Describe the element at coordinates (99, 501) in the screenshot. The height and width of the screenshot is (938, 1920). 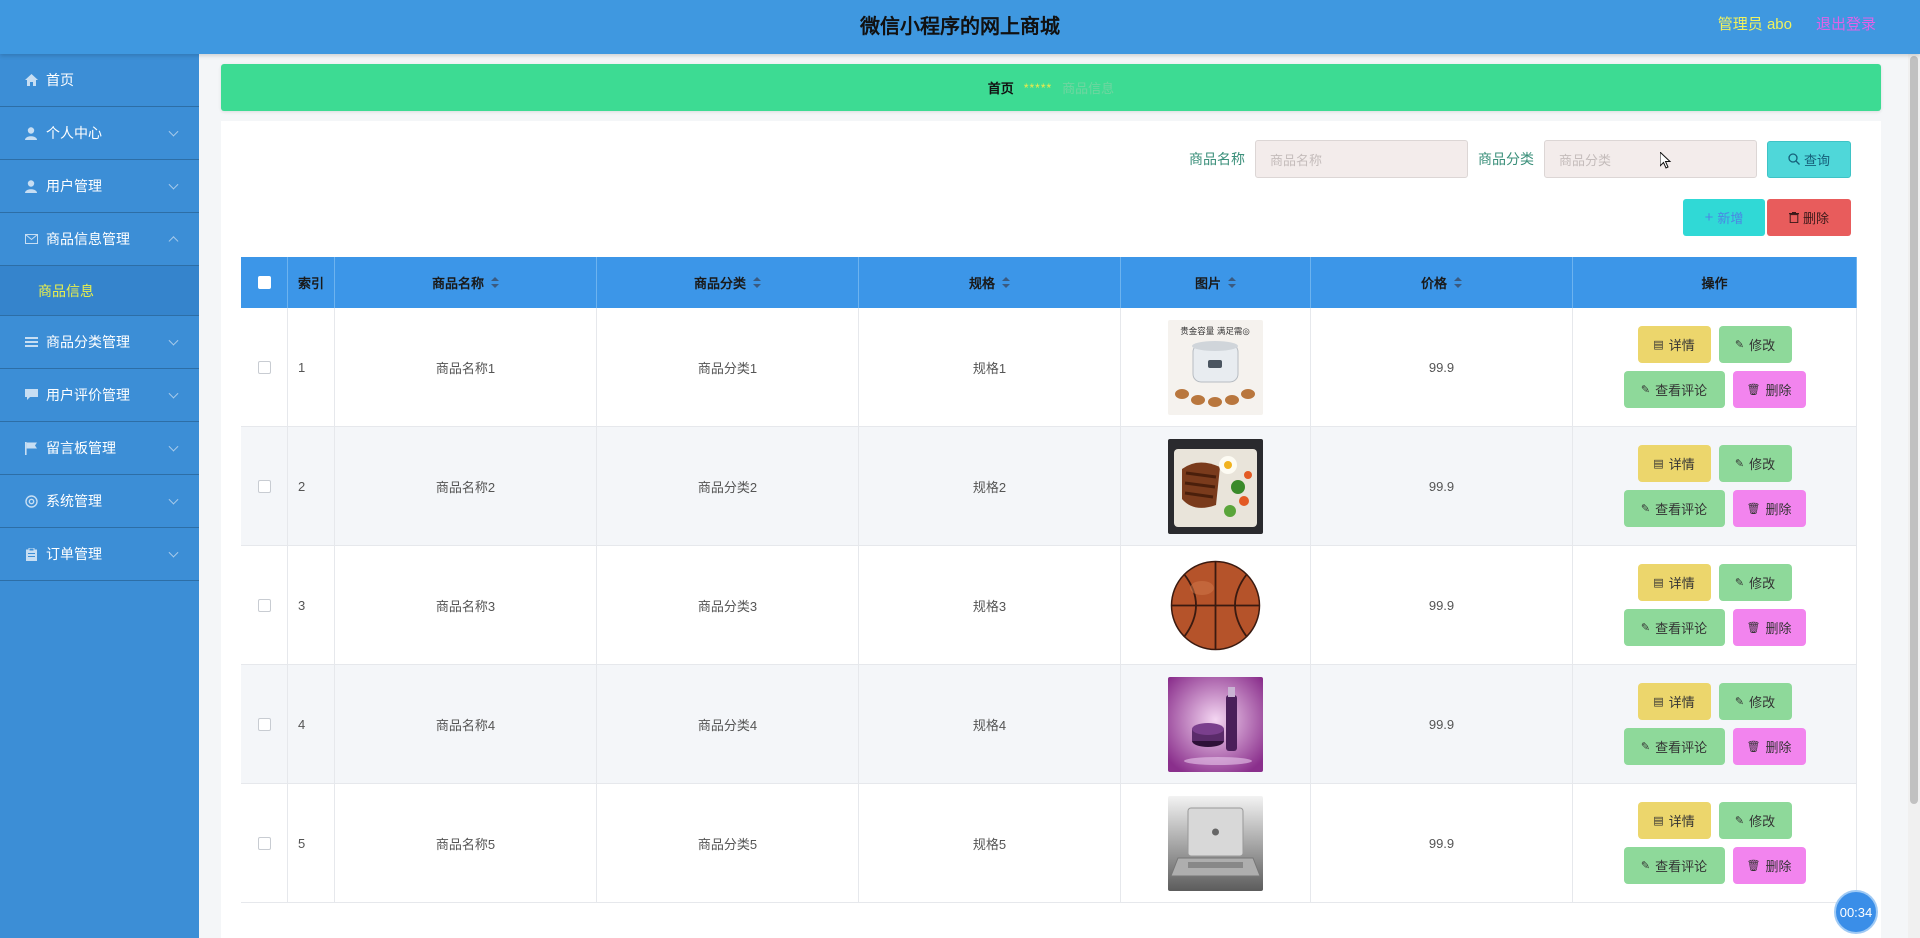
I see `sidebar-item-system-management: 系统管理` at that location.